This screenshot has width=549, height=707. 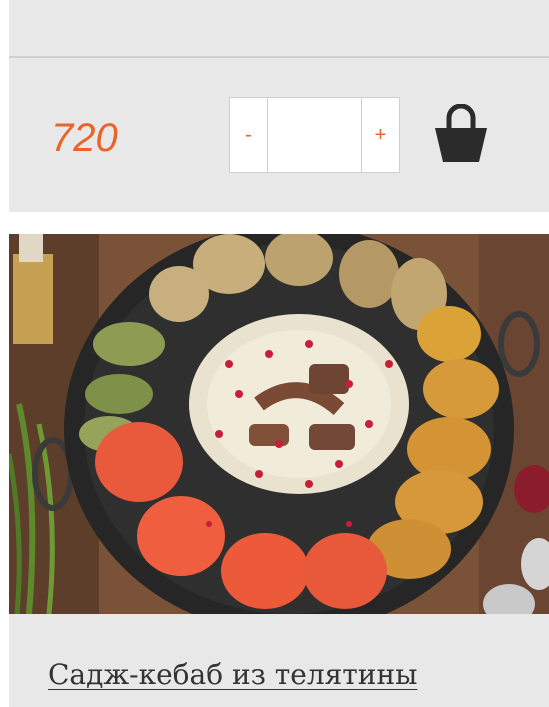 What do you see at coordinates (249, 135) in the screenshot?
I see `decrement-button: -` at bounding box center [249, 135].